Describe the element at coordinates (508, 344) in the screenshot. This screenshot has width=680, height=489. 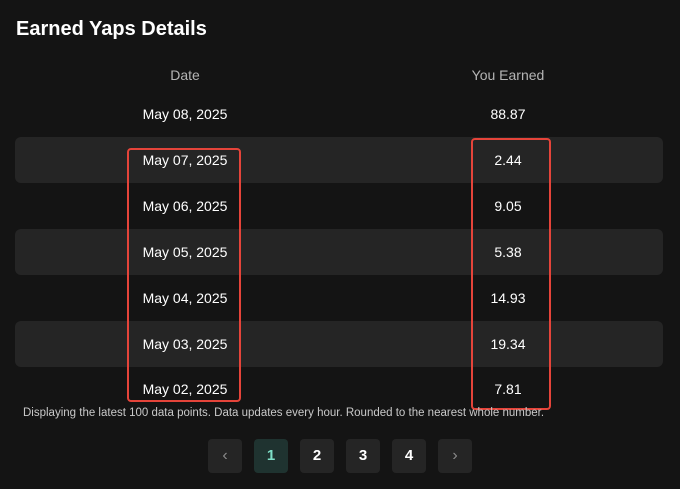
I see `row-earned: 19.34` at that location.